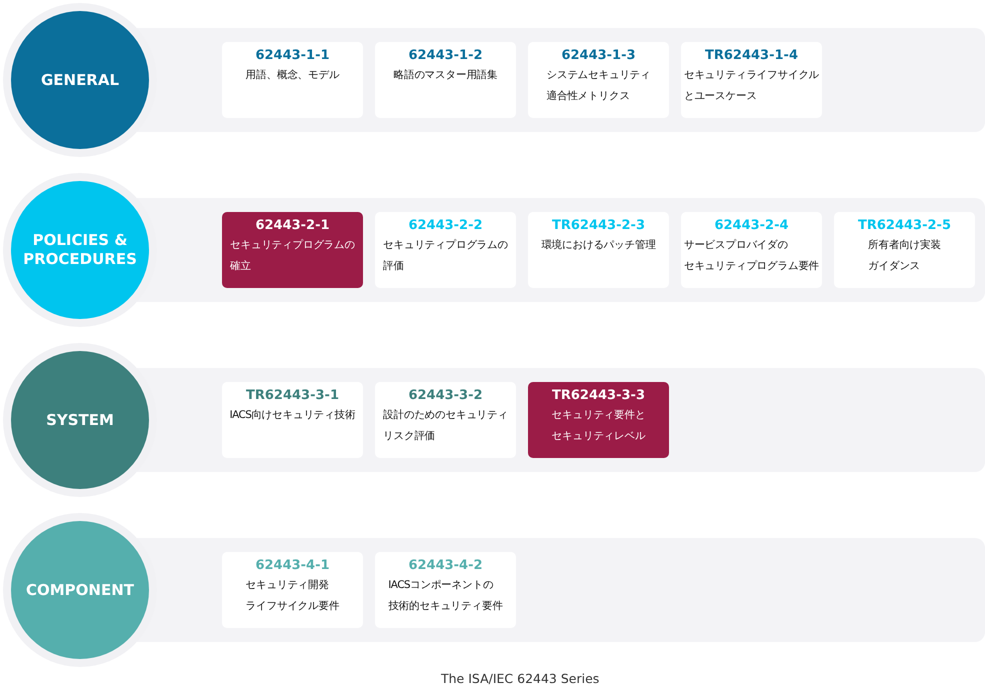  What do you see at coordinates (80, 80) in the screenshot?
I see `category-label: GENERAL` at bounding box center [80, 80].